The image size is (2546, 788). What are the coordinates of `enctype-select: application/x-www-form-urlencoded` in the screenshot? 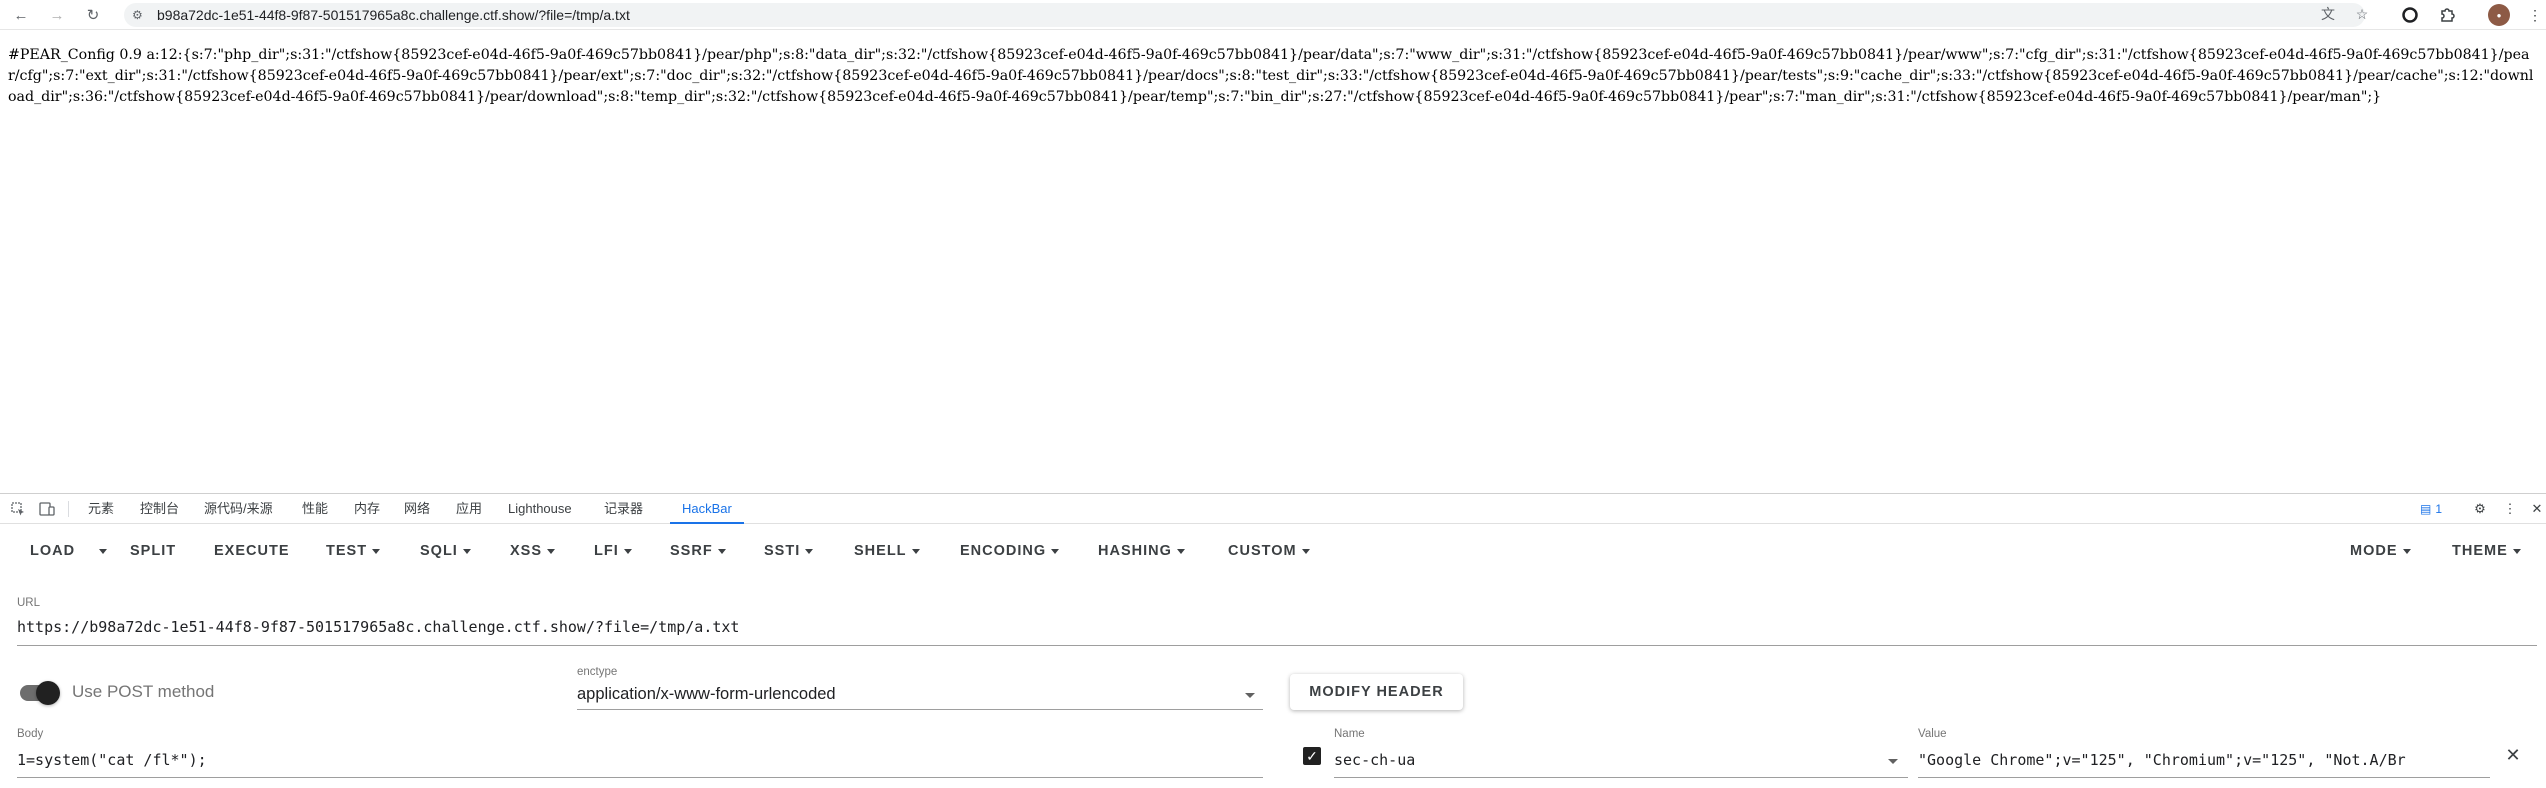 It's located at (706, 694).